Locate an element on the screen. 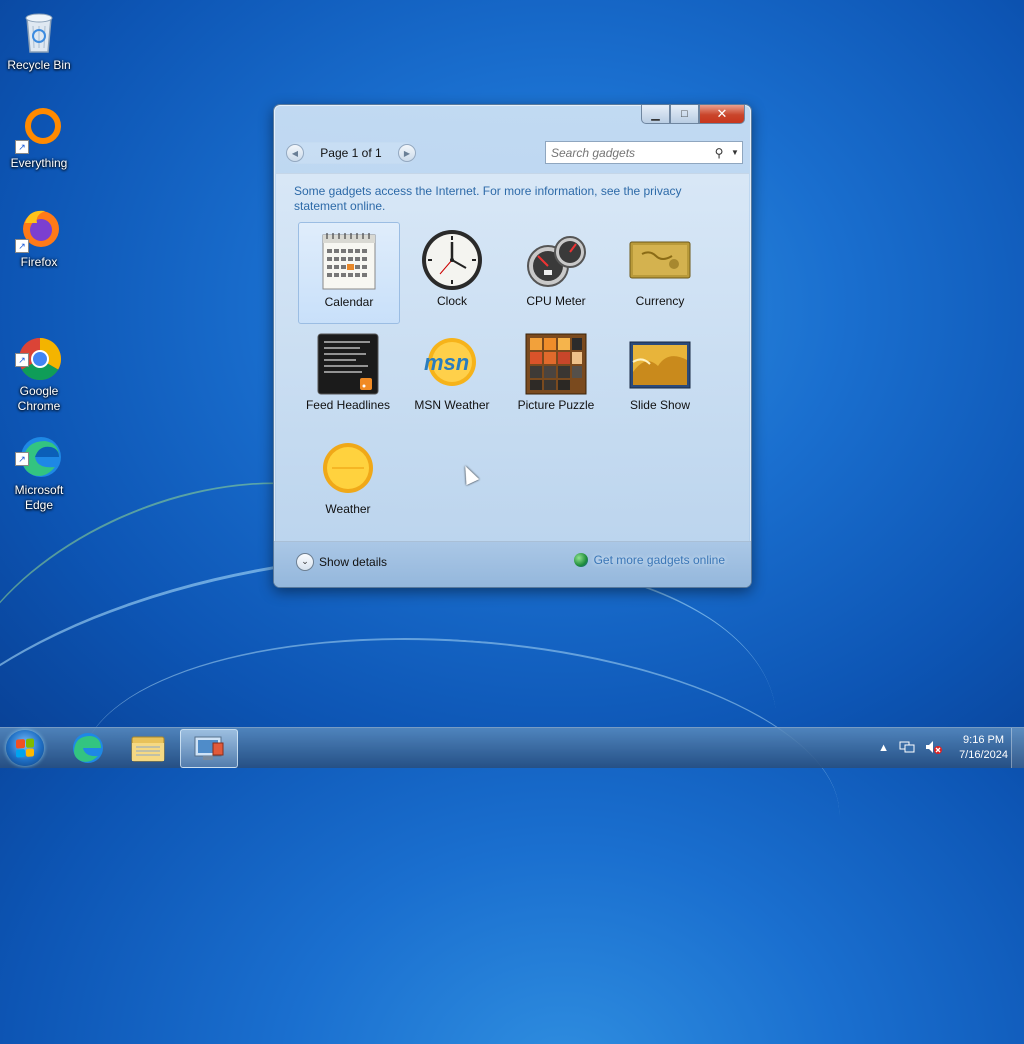  folder-icon is located at coordinates (148, 749).